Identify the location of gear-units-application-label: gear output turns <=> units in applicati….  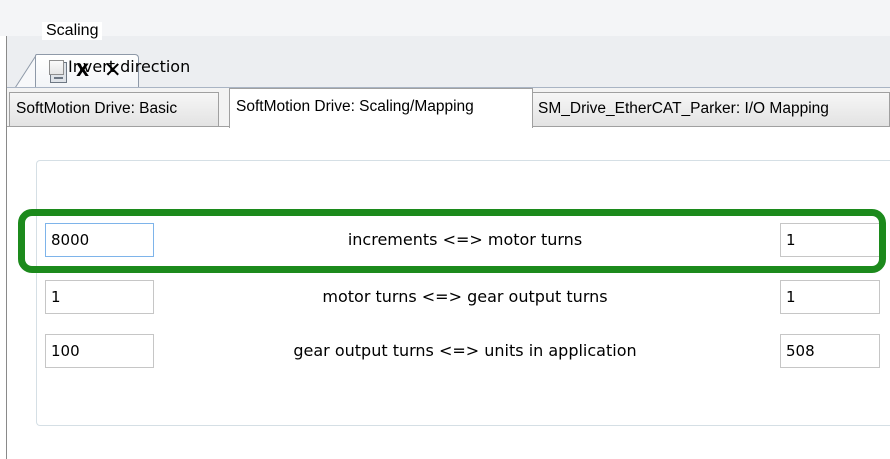
(465, 350).